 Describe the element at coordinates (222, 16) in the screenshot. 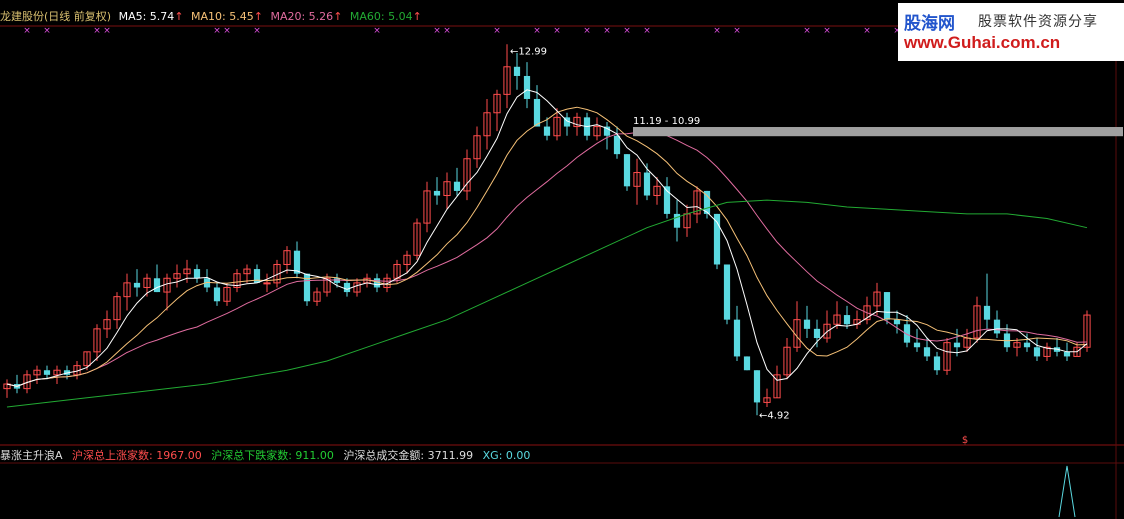

I see `ma10-label: MA10: 5.45` at that location.